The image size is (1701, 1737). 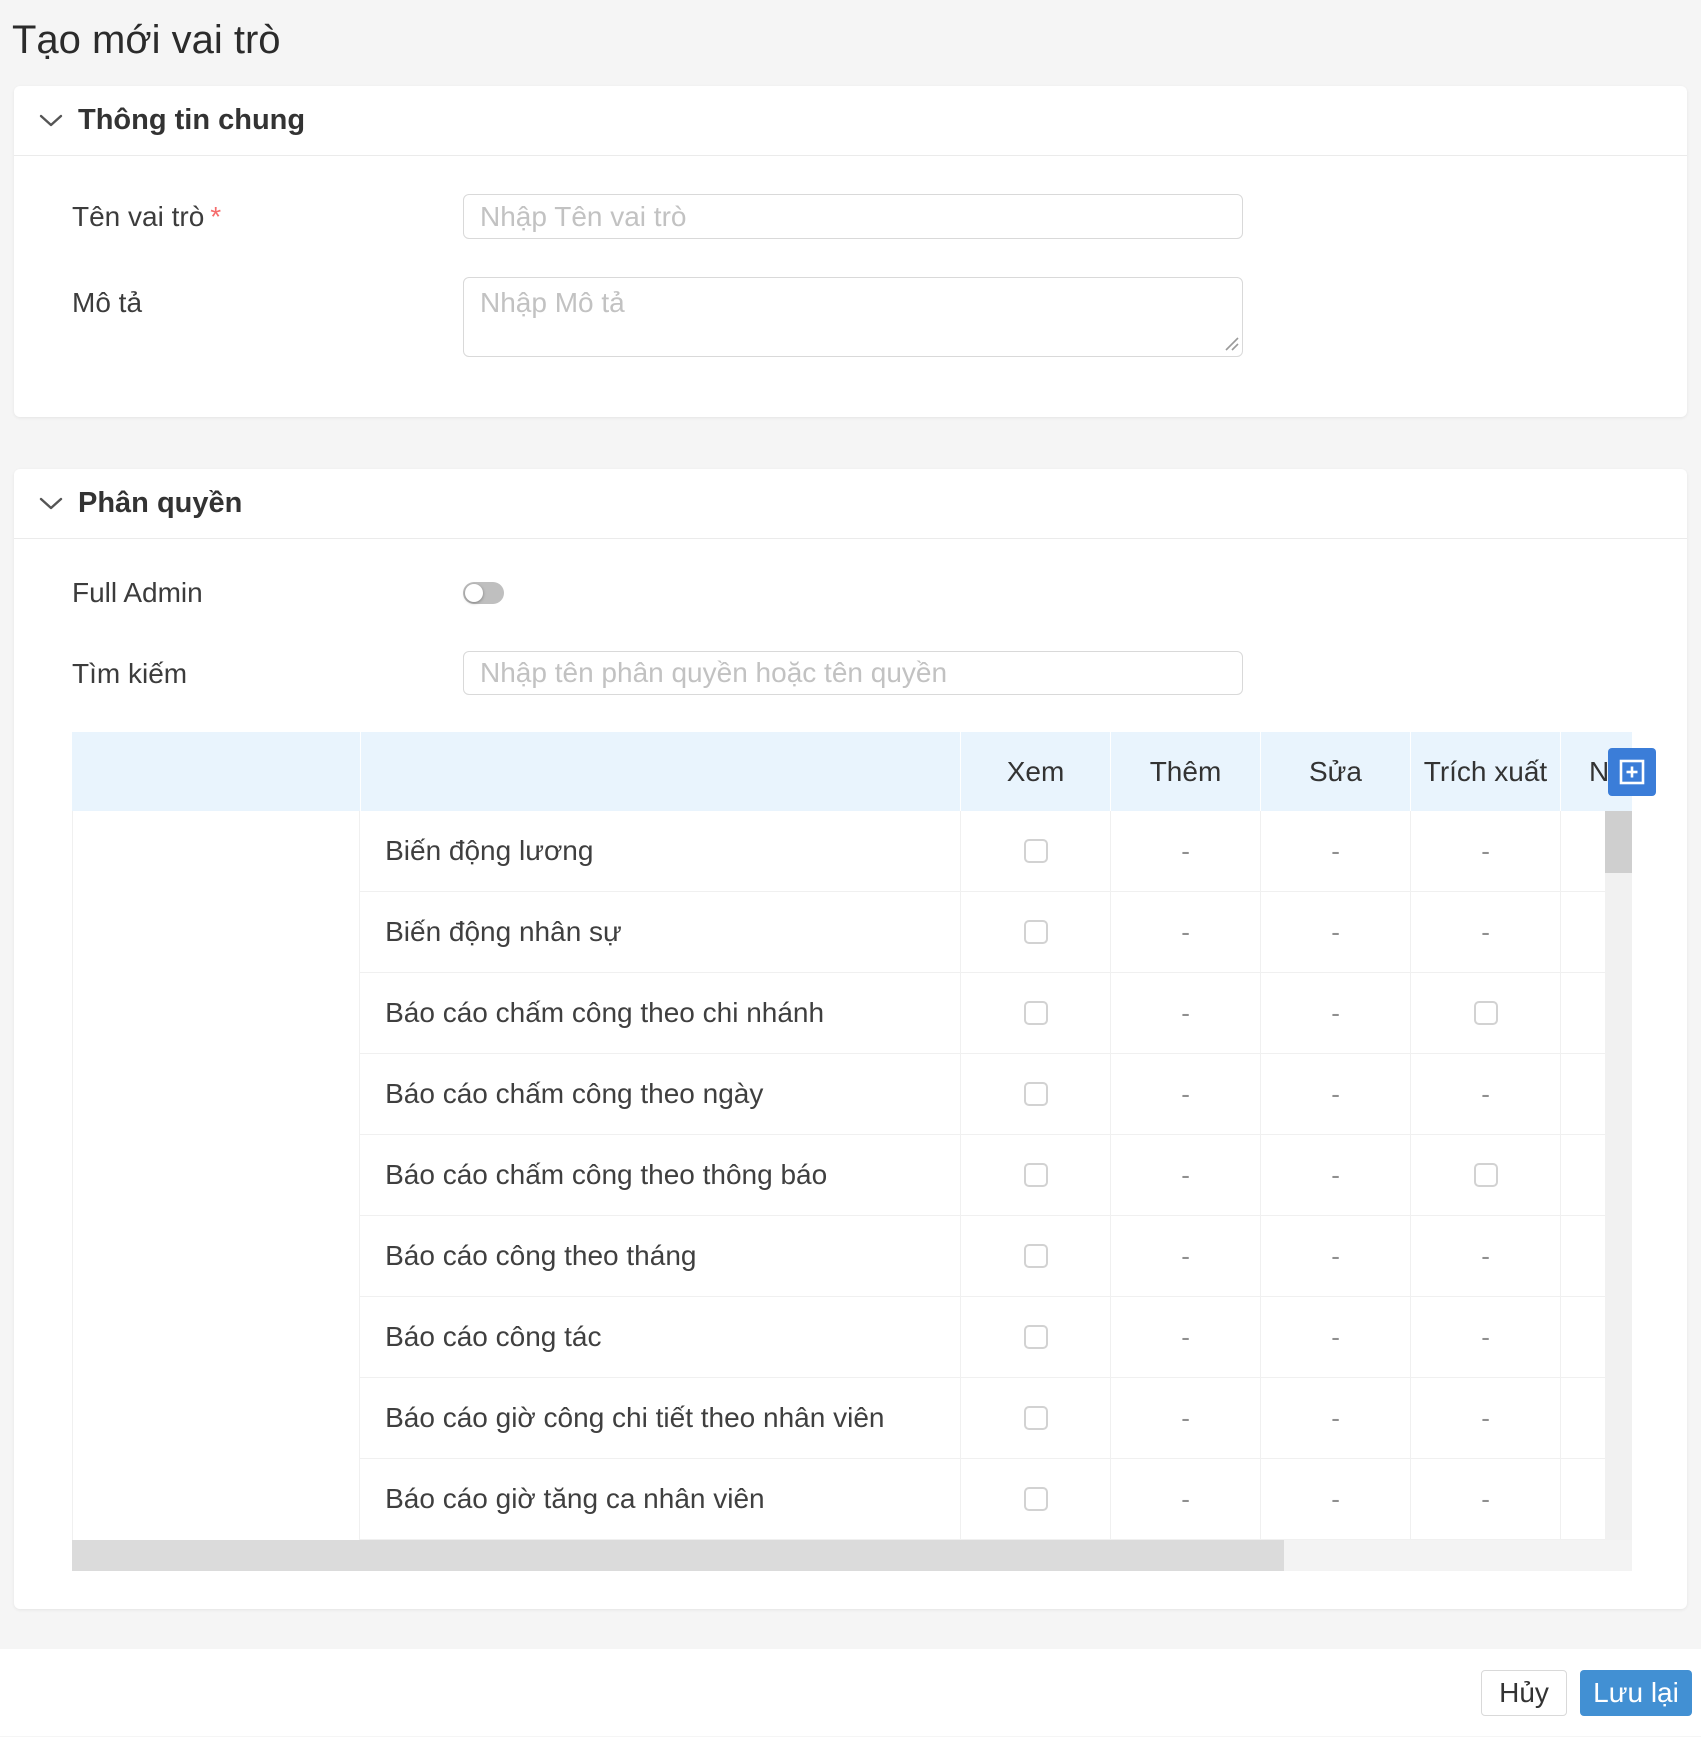 I want to click on permission-name: Báo cáo chấm công theo ngày, so click(x=574, y=1093).